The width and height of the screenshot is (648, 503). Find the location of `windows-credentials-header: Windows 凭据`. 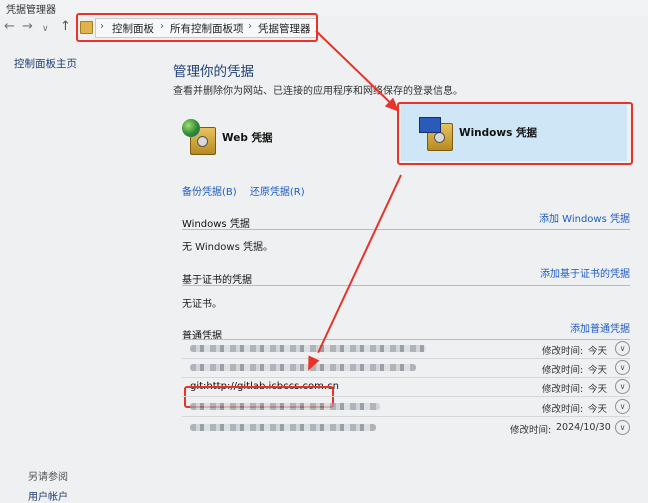

windows-credentials-header: Windows 凭据 is located at coordinates (216, 224).